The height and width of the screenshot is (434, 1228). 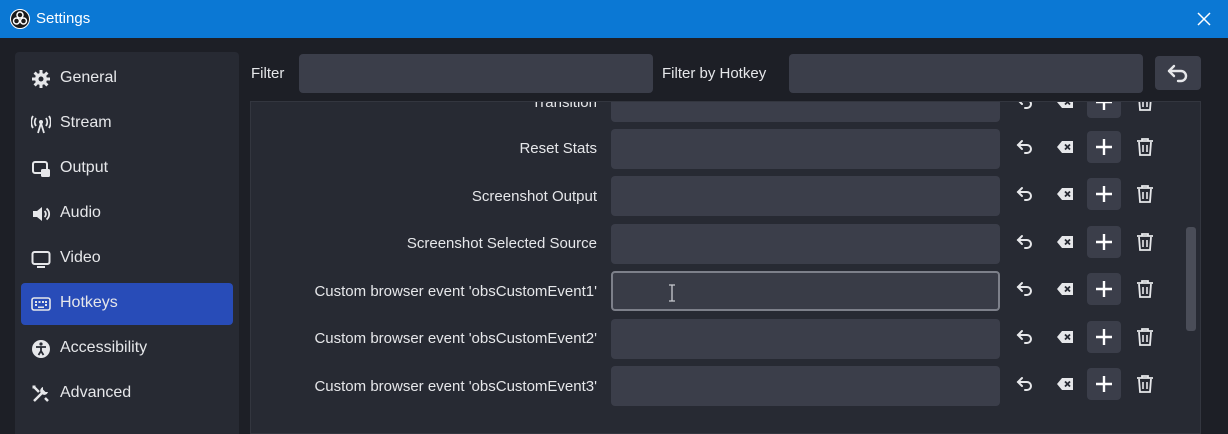 I want to click on sidebar-item-label: Hotkeys, so click(x=89, y=302).